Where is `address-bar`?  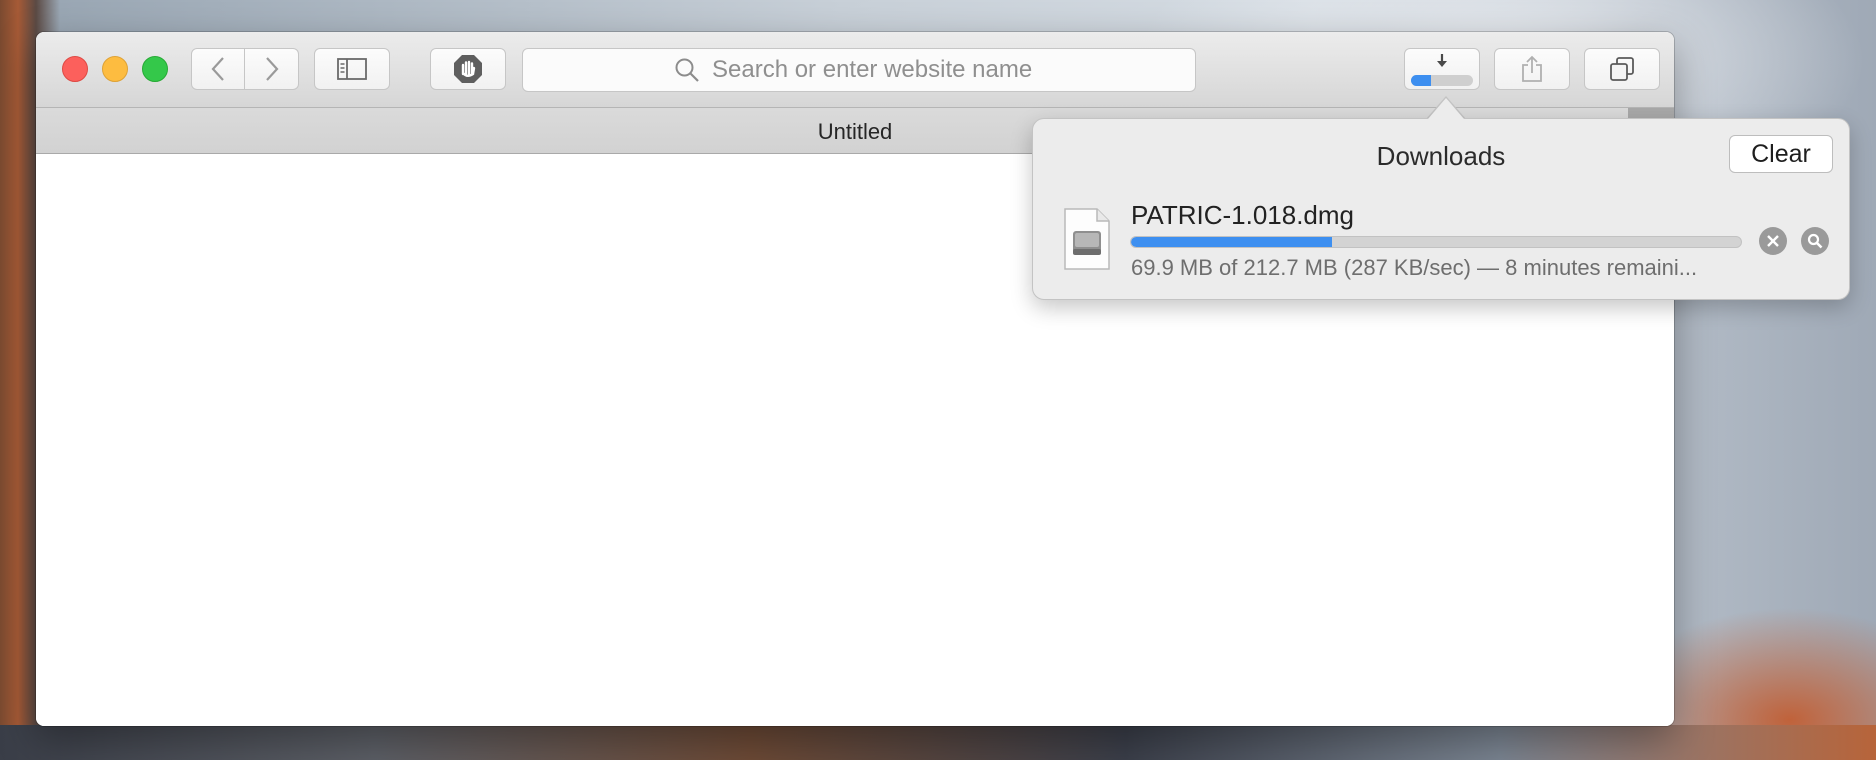
address-bar is located at coordinates (859, 70).